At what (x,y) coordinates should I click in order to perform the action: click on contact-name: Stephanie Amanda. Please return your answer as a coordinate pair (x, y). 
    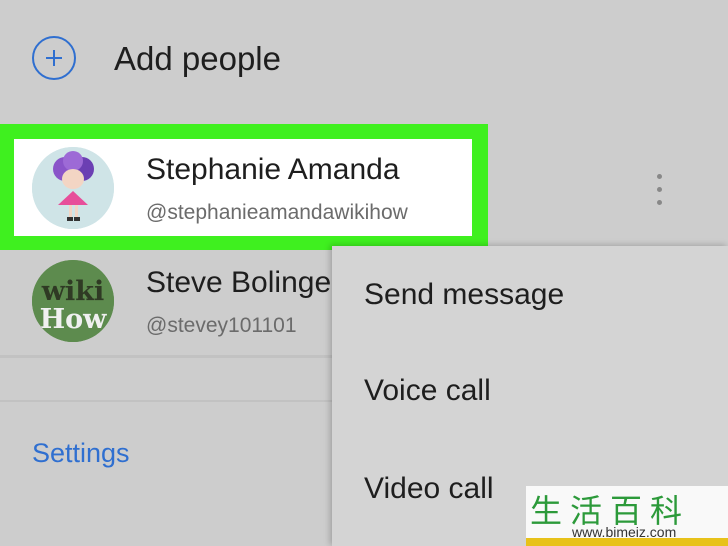
    Looking at the image, I should click on (273, 169).